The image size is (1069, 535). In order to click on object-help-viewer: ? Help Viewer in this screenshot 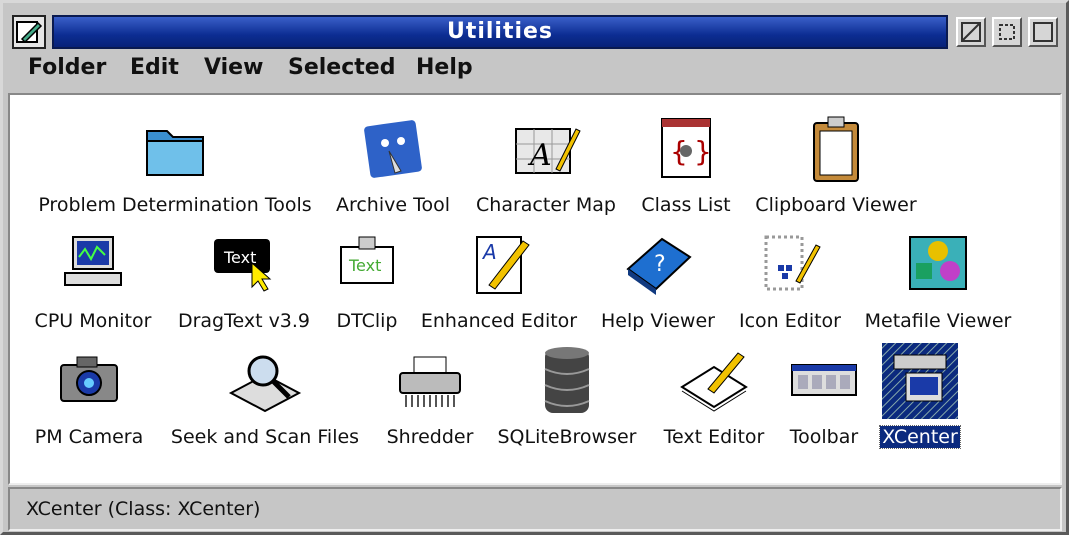, I will do `click(658, 282)`.